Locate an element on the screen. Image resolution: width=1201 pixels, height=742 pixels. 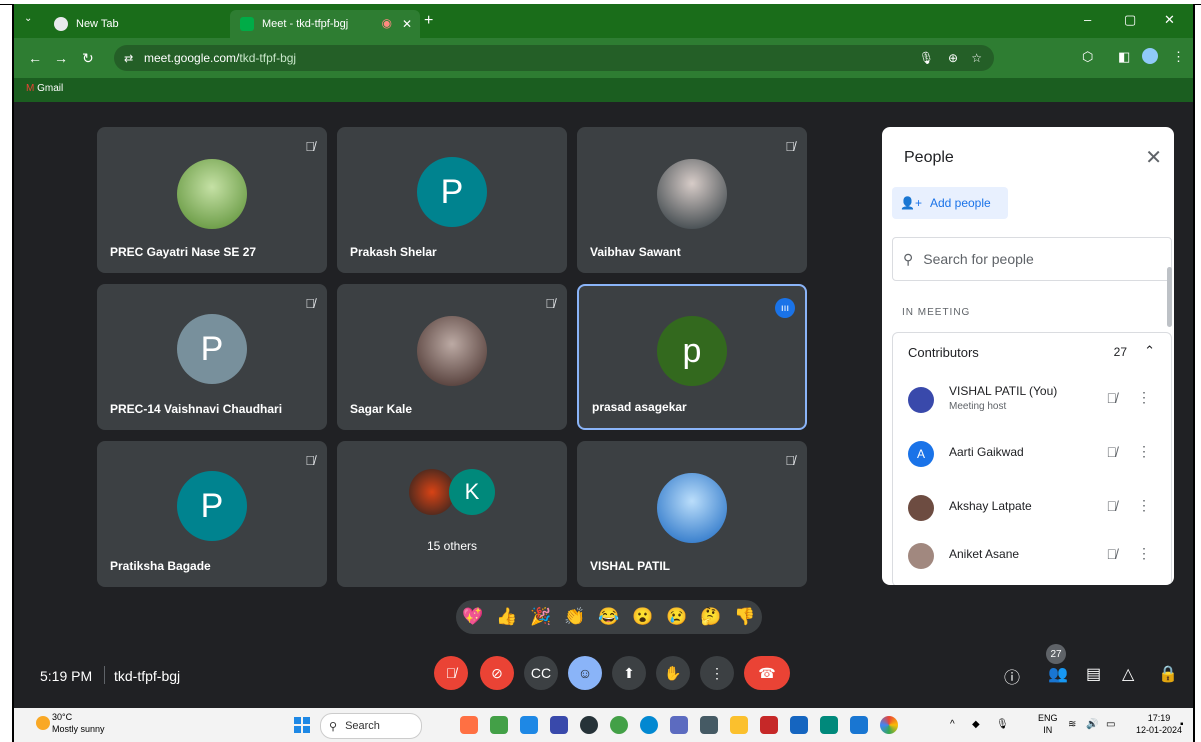
raise-hand-button: ✋ is located at coordinates (673, 673).